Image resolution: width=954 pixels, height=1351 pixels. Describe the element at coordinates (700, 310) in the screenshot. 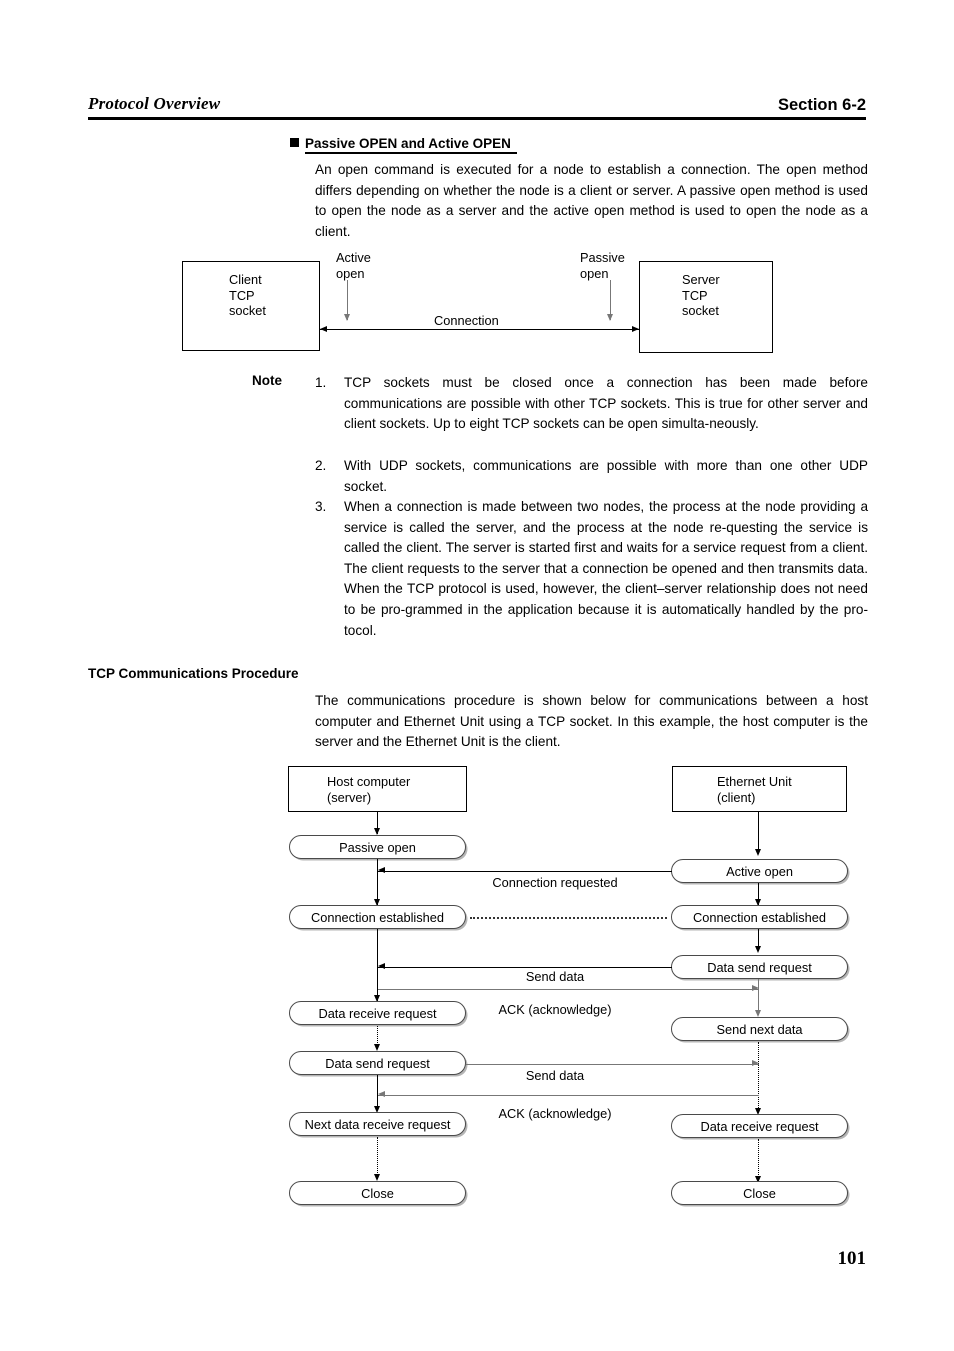

I see `server-box-line-3: socket` at that location.